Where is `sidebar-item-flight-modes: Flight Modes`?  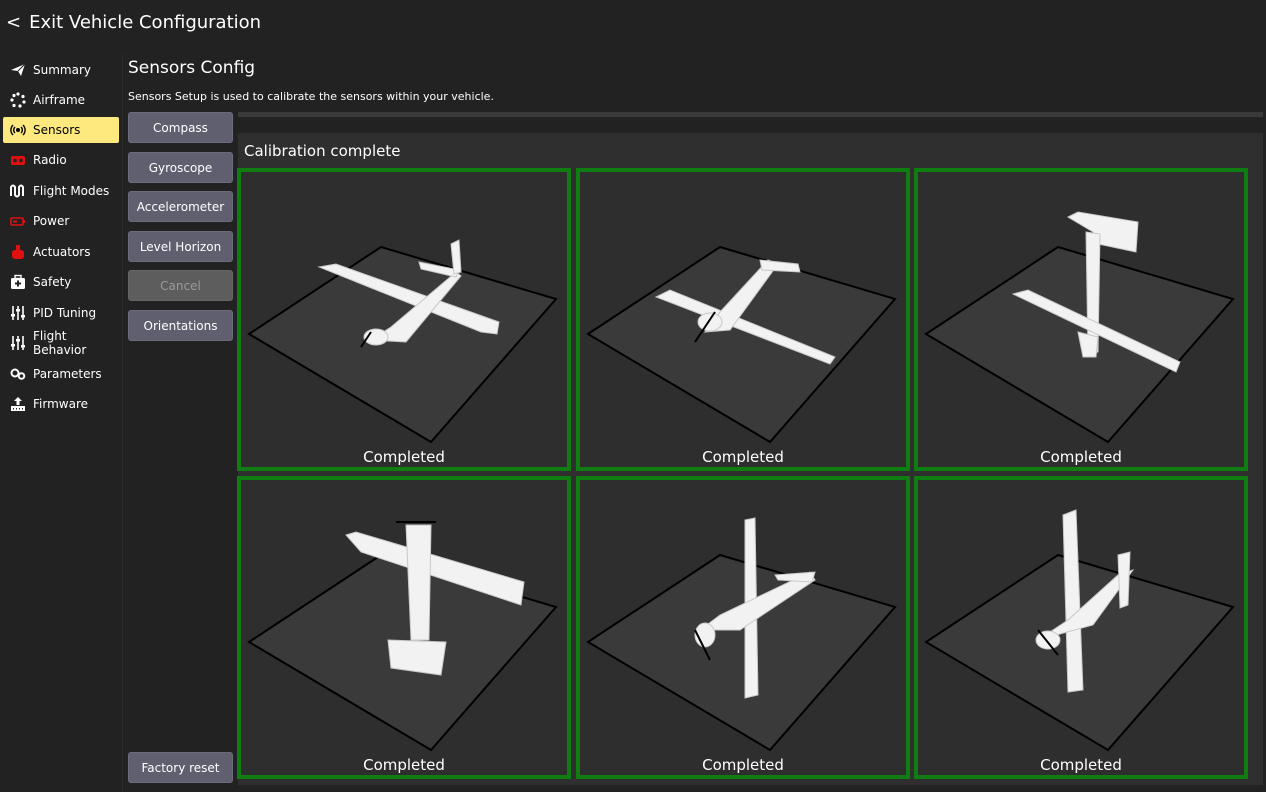
sidebar-item-flight-modes: Flight Modes is located at coordinates (61, 191).